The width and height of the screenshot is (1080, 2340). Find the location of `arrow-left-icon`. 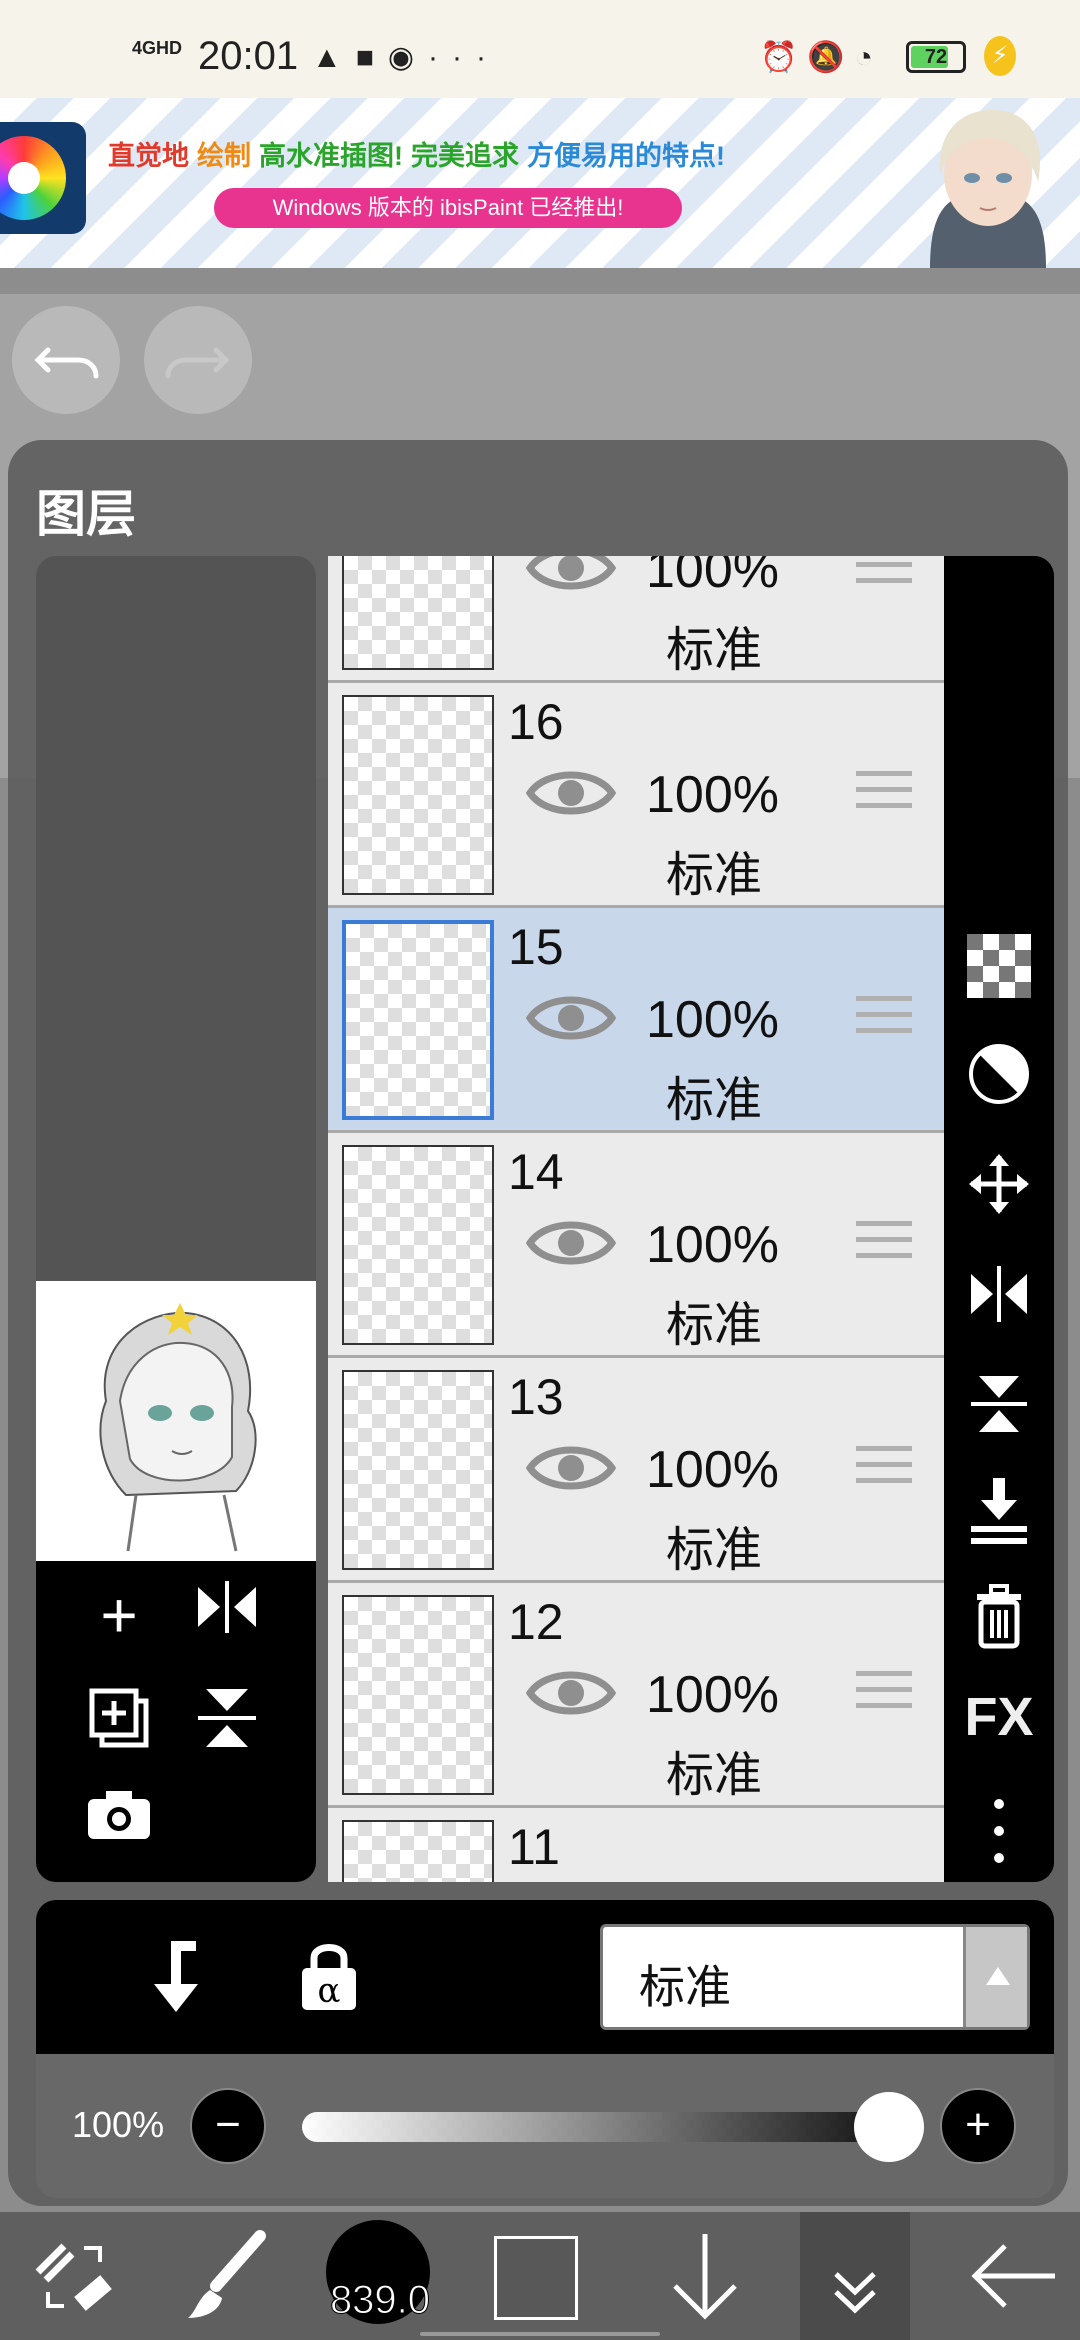

arrow-left-icon is located at coordinates (1013, 2276).